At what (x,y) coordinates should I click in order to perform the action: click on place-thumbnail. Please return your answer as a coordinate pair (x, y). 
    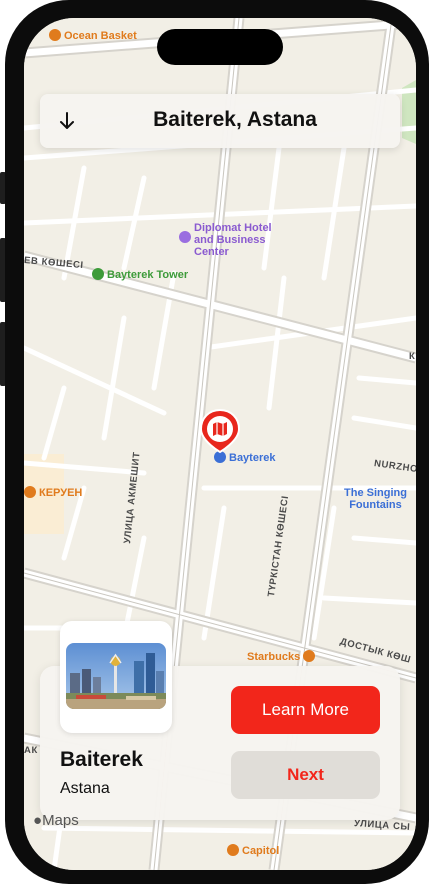
    Looking at the image, I should click on (116, 677).